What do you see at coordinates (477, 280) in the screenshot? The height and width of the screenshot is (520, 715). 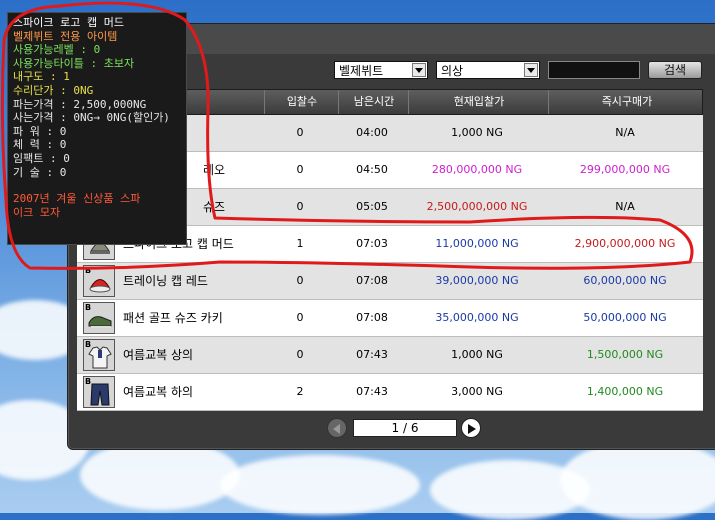 I see `current-bid: 39,000,000 NG` at bounding box center [477, 280].